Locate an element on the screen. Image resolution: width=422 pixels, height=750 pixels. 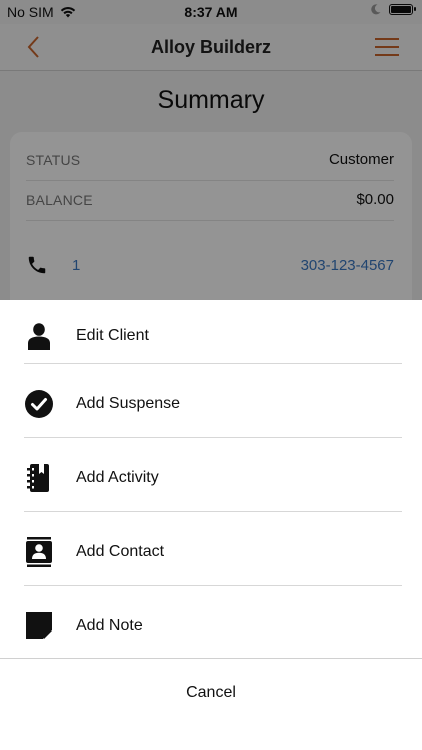
add-suspense-action: Add Suspense is located at coordinates (211, 404).